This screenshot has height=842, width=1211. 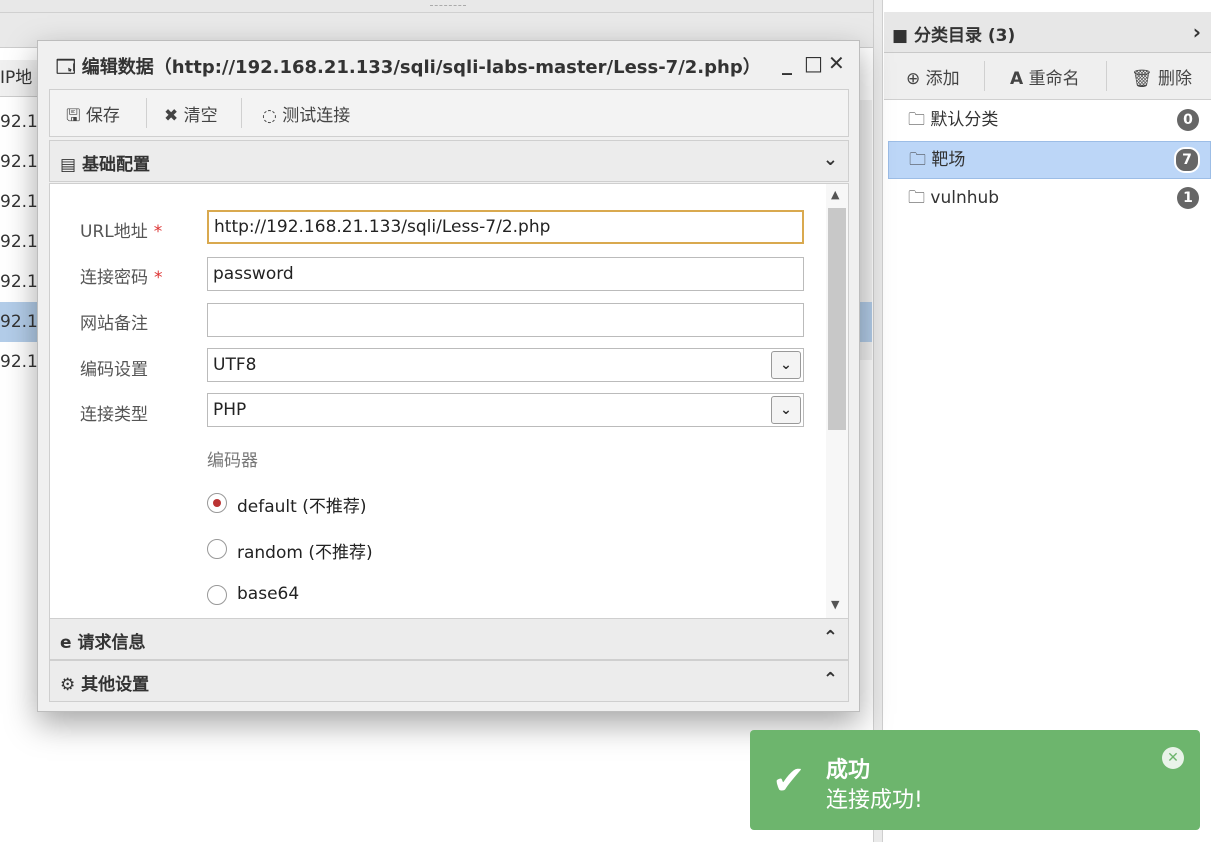 What do you see at coordinates (449, 681) in the screenshot?
I see `section-other-settings: ⚙ 其他设置 ⌃` at bounding box center [449, 681].